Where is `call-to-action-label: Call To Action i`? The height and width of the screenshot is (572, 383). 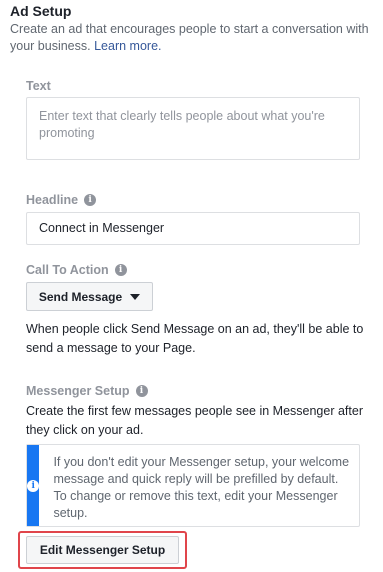
call-to-action-label: Call To Action i is located at coordinates (76, 270).